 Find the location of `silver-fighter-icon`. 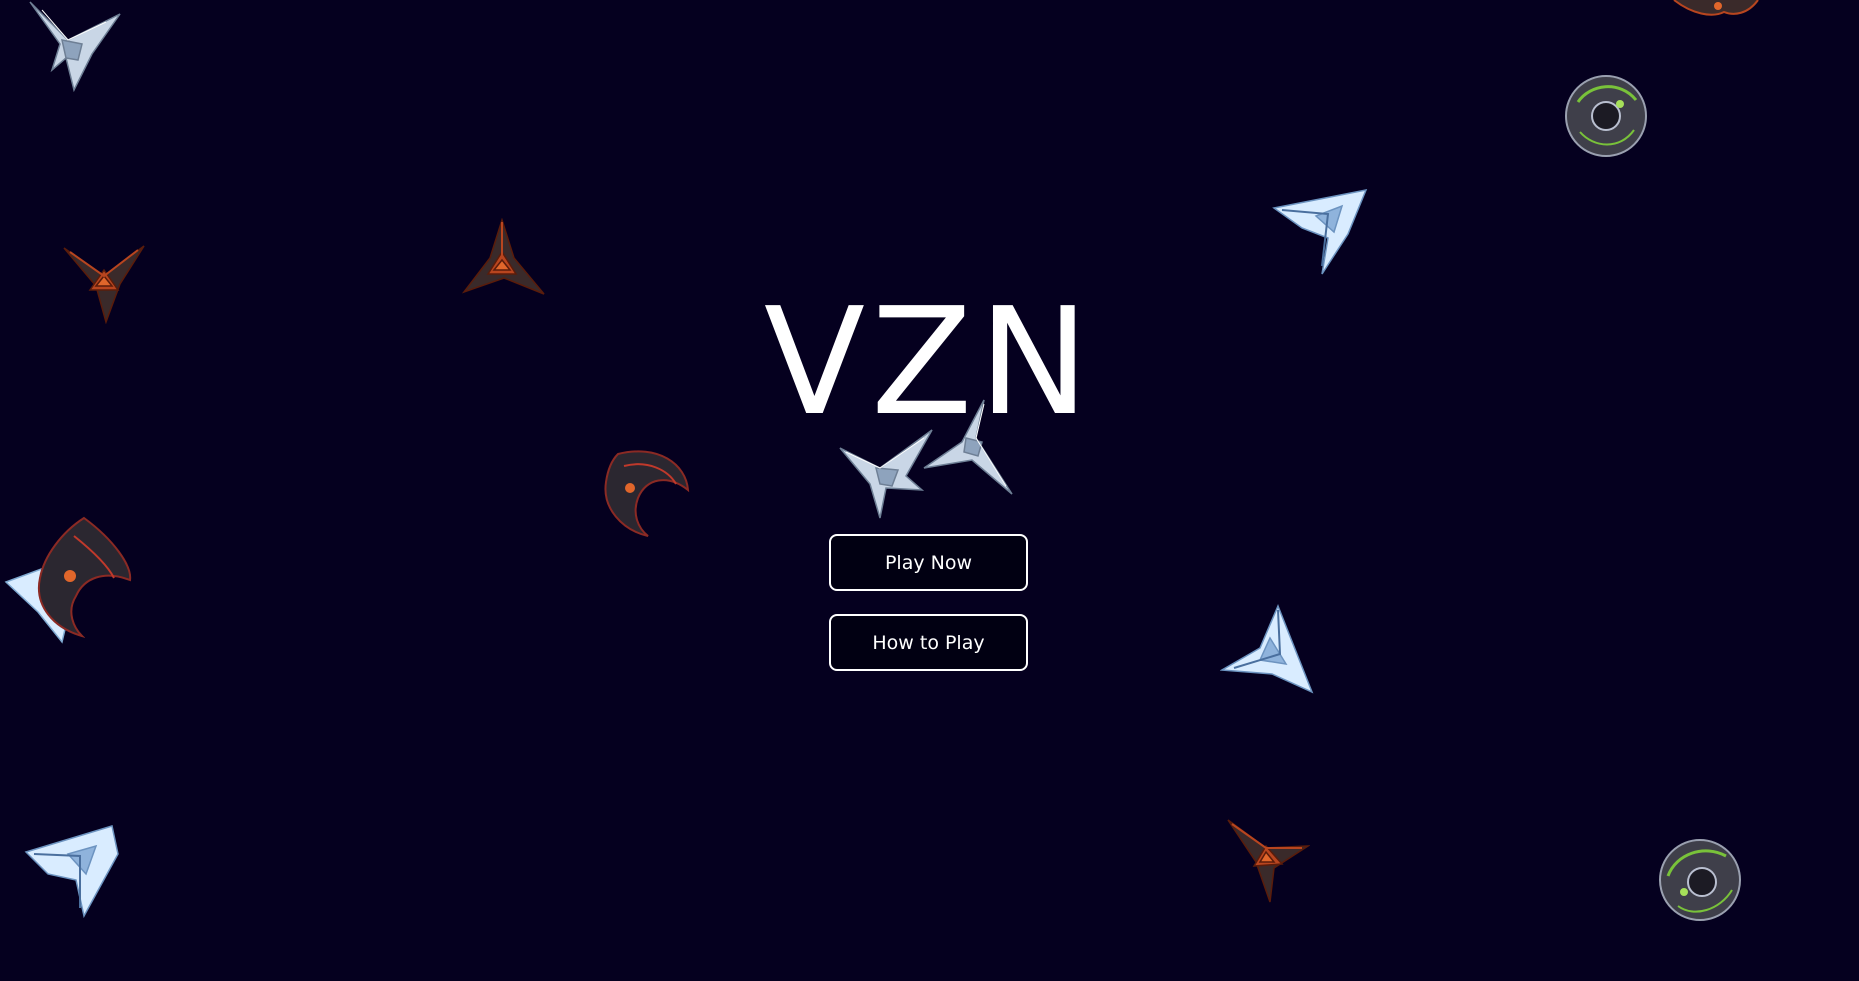

silver-fighter-icon is located at coordinates (75, 46).